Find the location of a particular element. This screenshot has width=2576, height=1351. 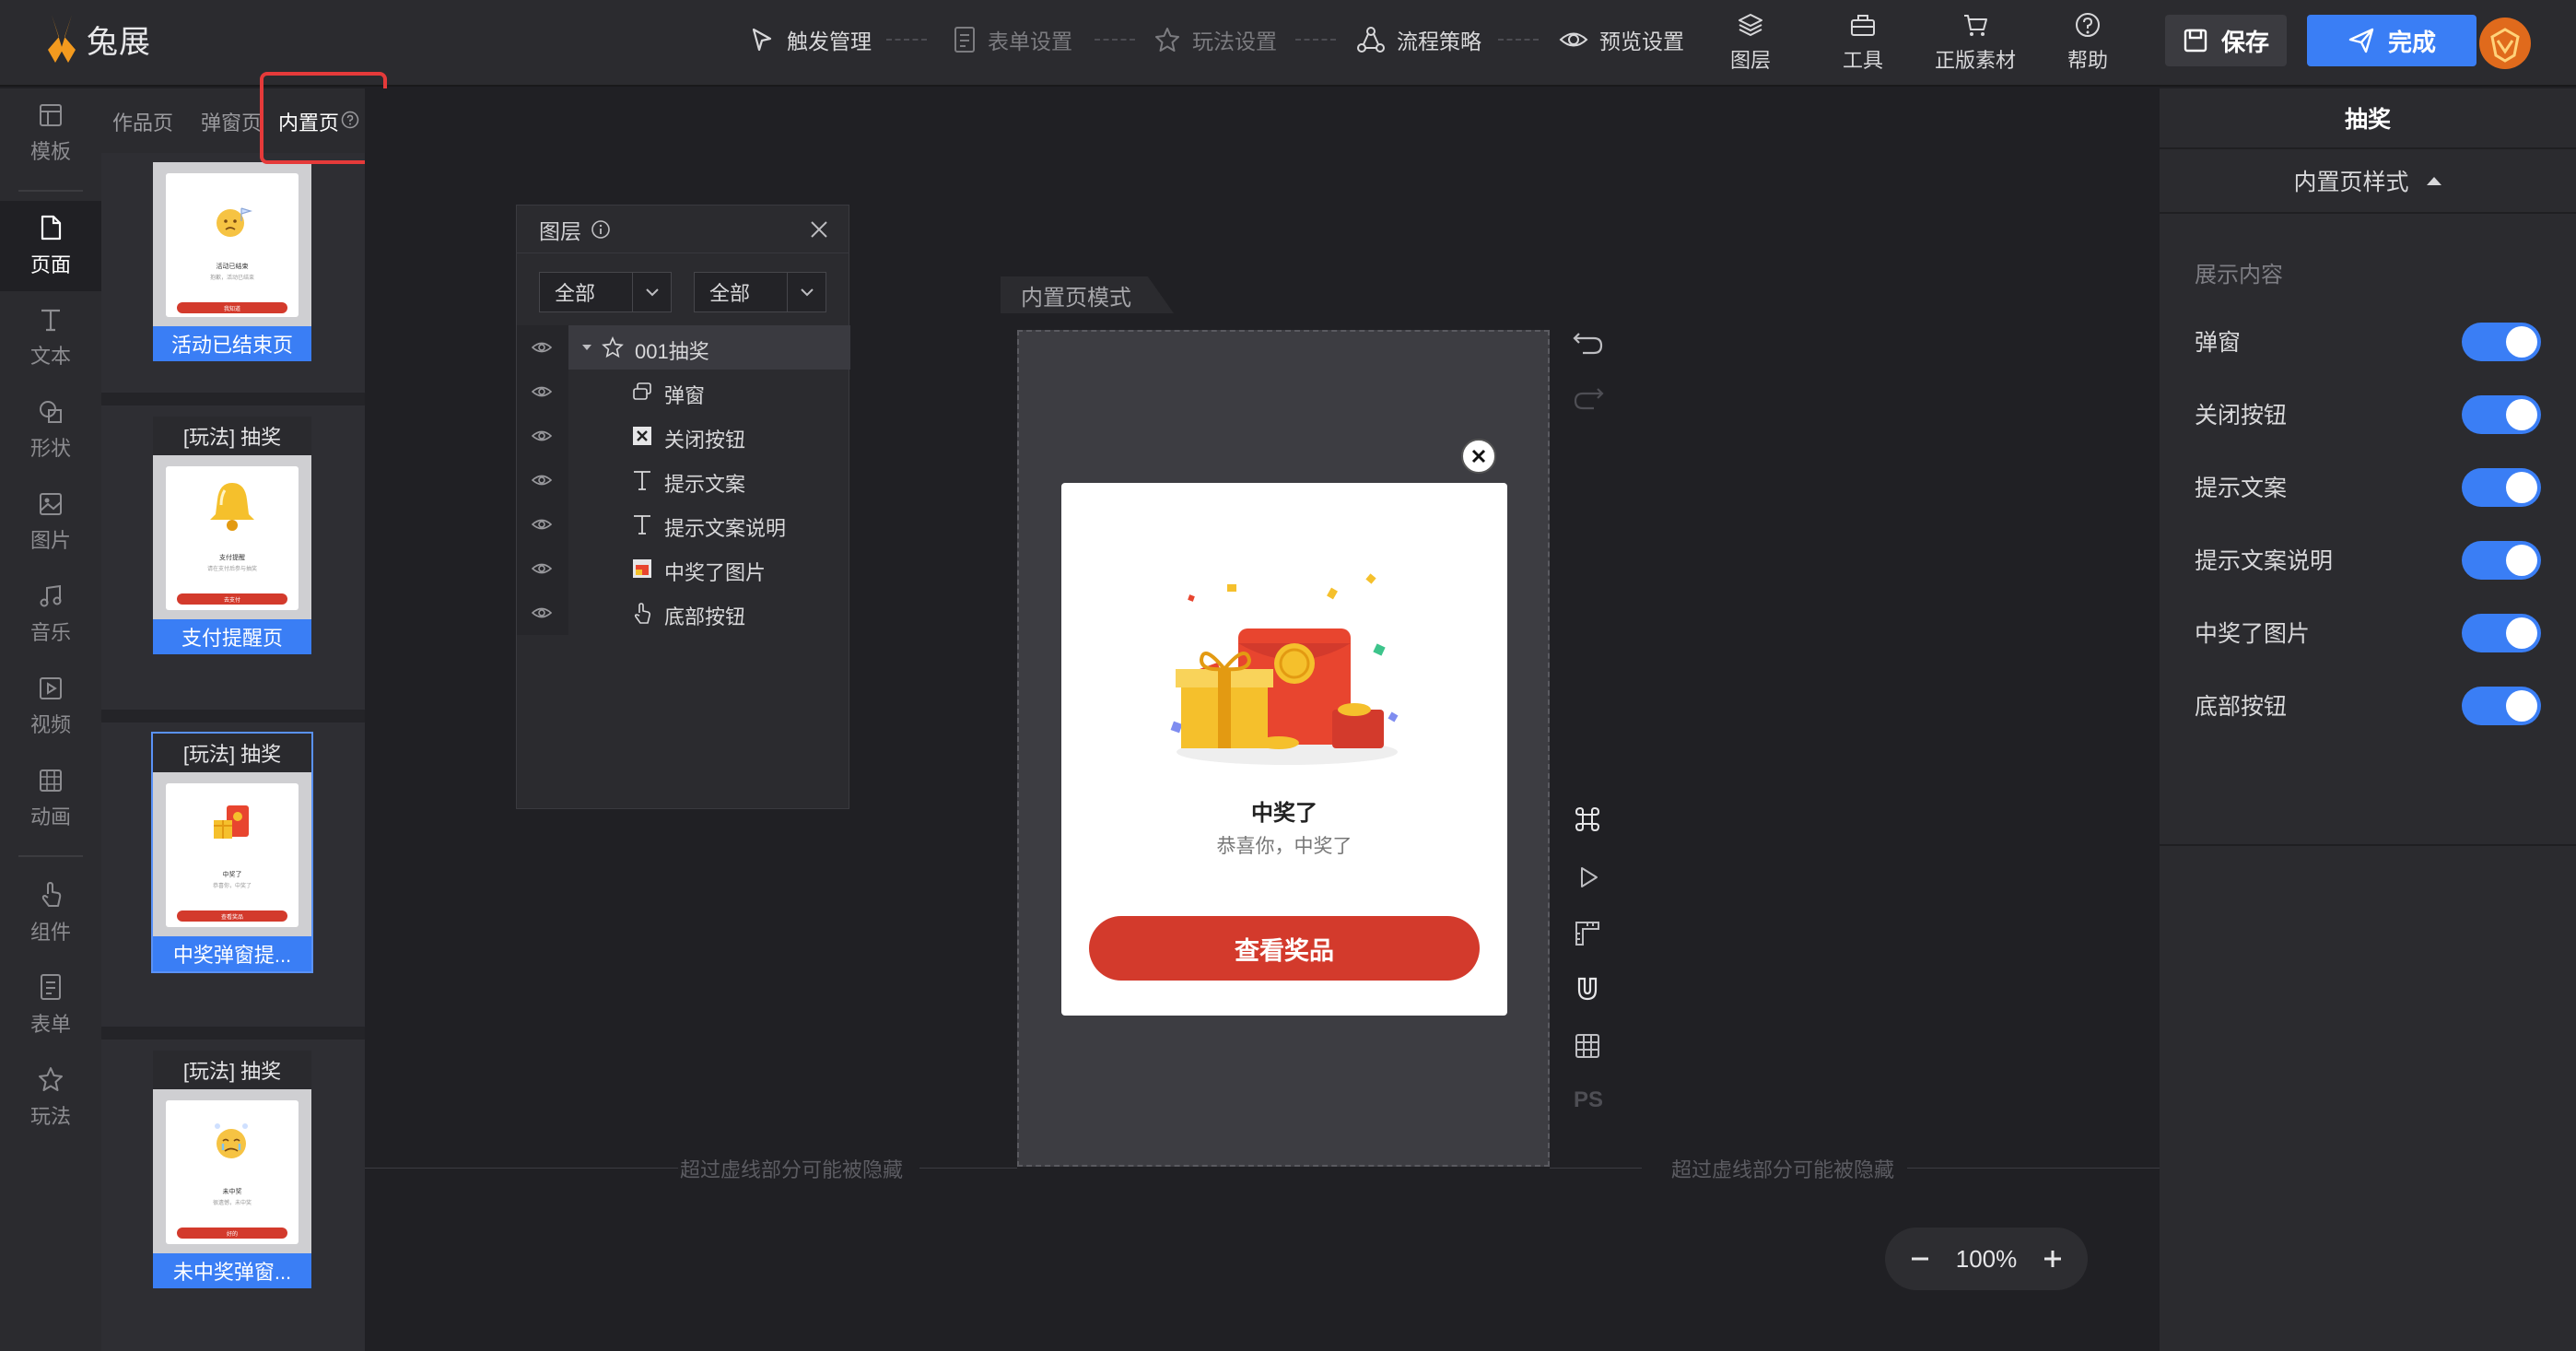

nav-label: 视频 is located at coordinates (50, 724).